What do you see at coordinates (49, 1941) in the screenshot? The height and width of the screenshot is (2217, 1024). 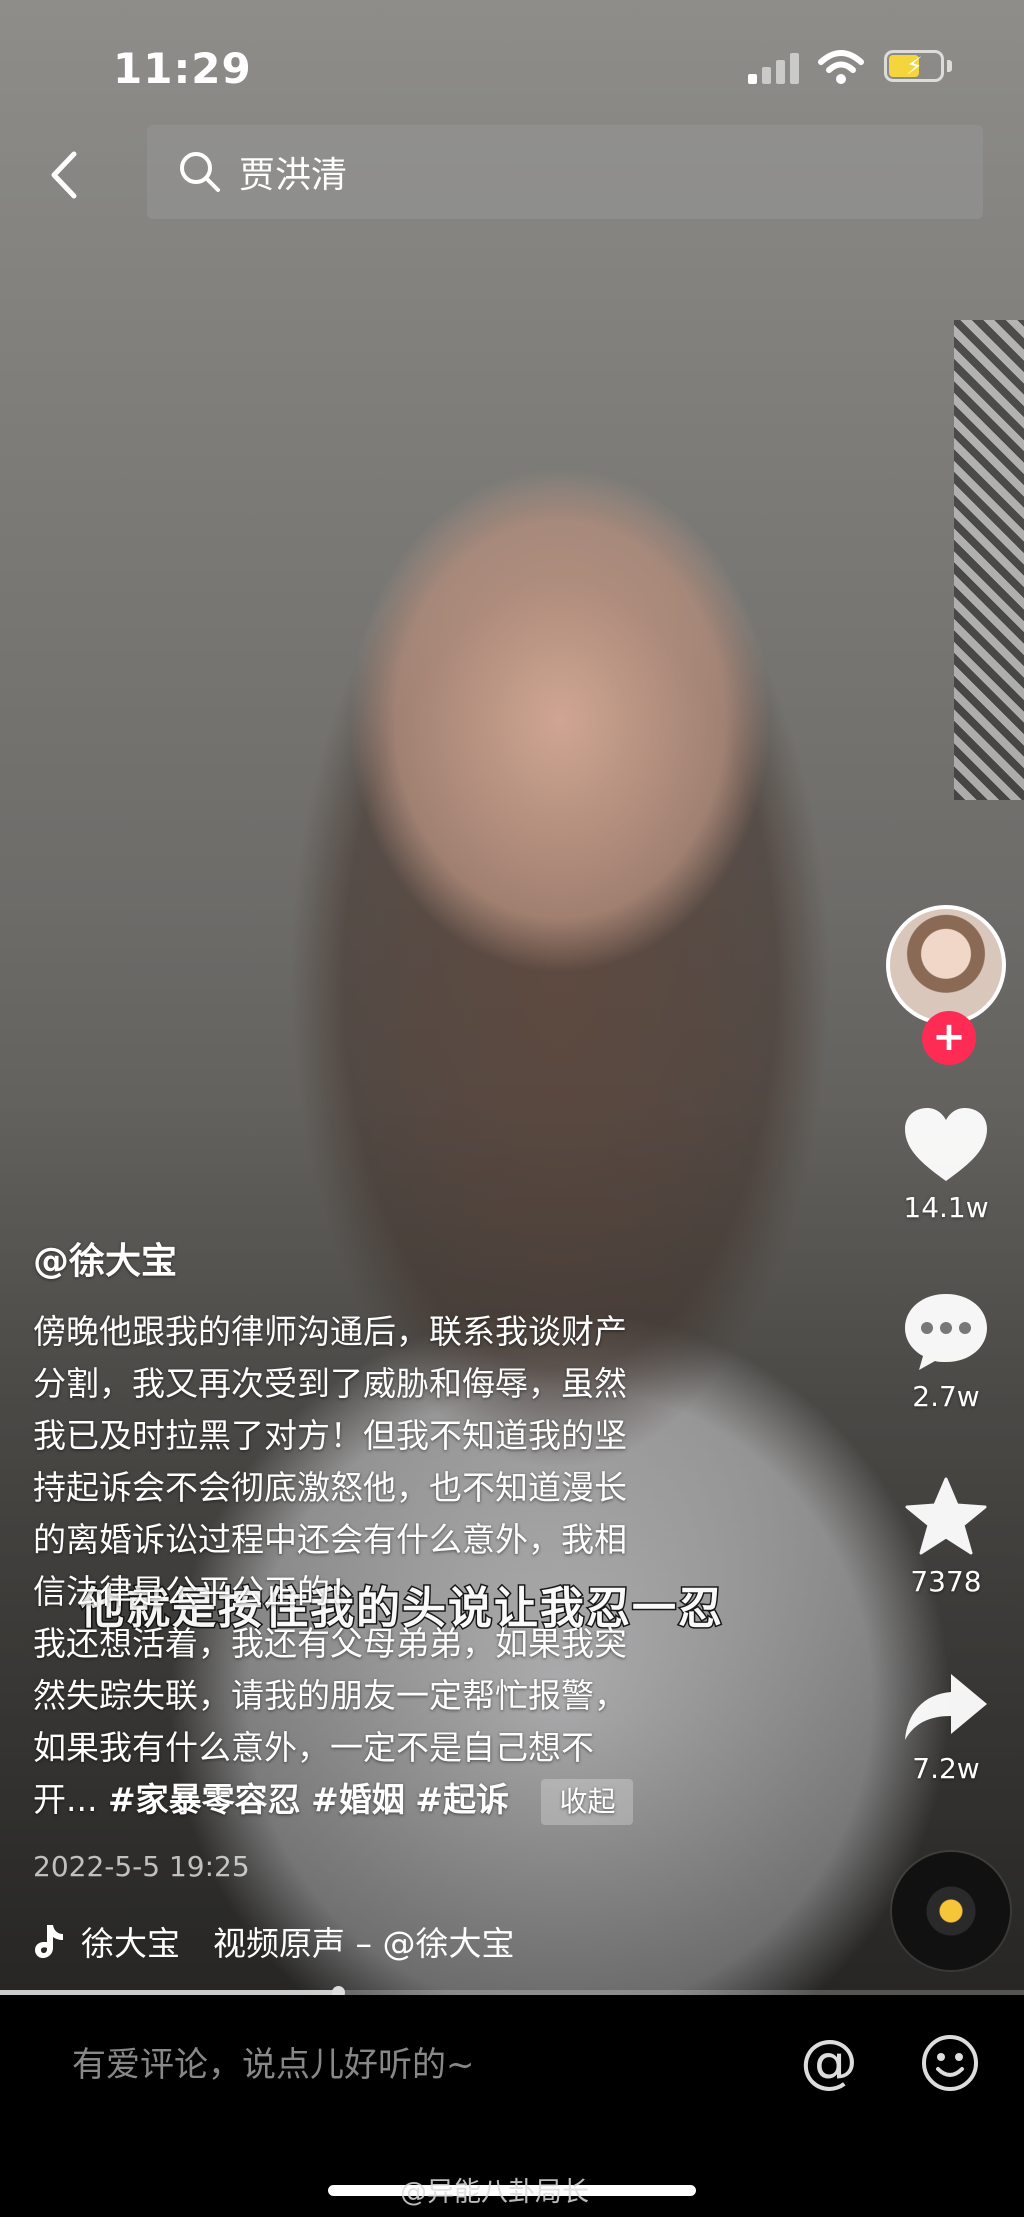 I see `music-note-icon` at bounding box center [49, 1941].